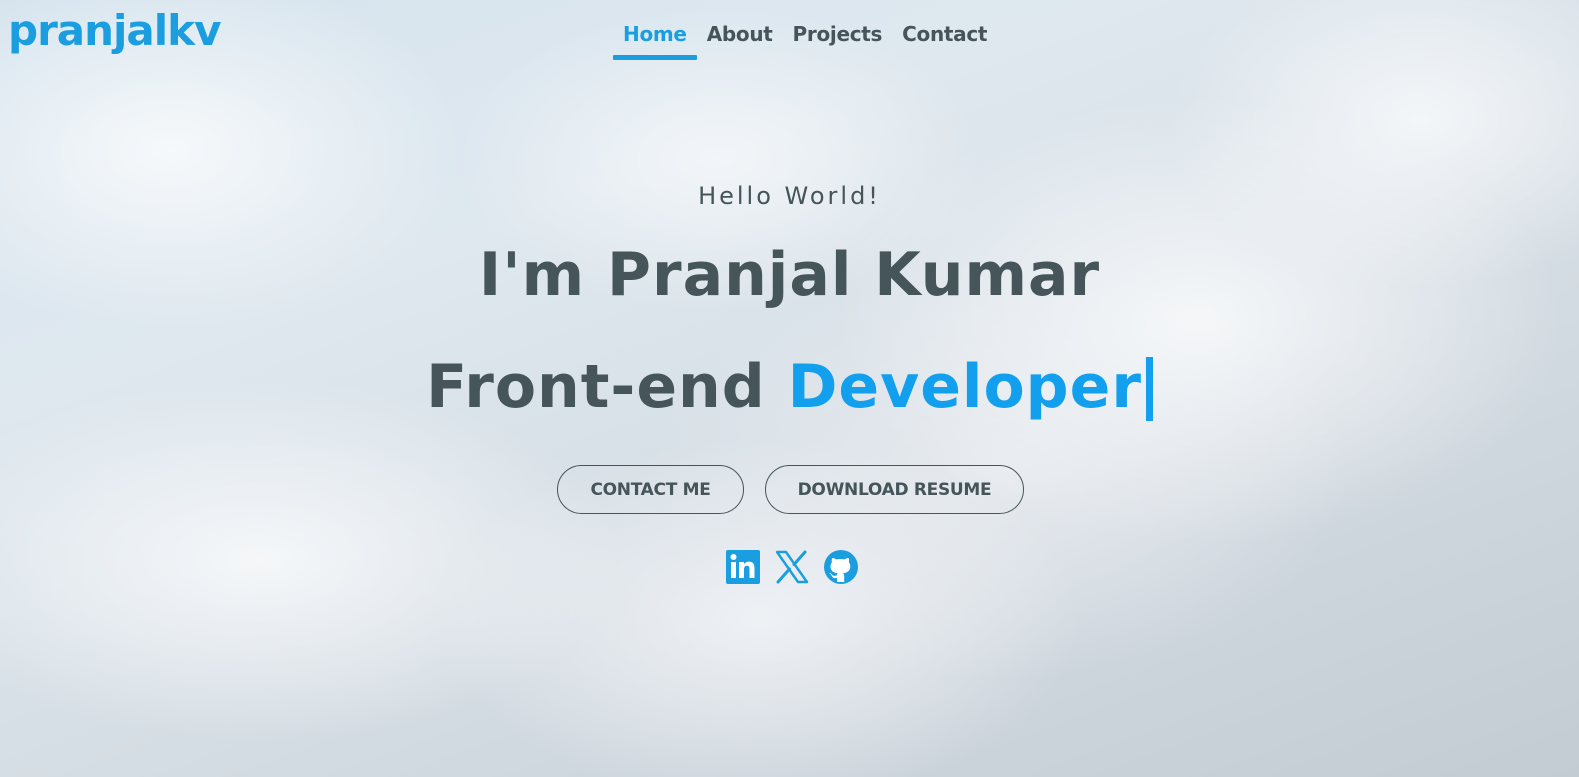 Image resolution: width=1579 pixels, height=777 pixels. What do you see at coordinates (838, 41) in the screenshot?
I see `nav-item-projects: Projects` at bounding box center [838, 41].